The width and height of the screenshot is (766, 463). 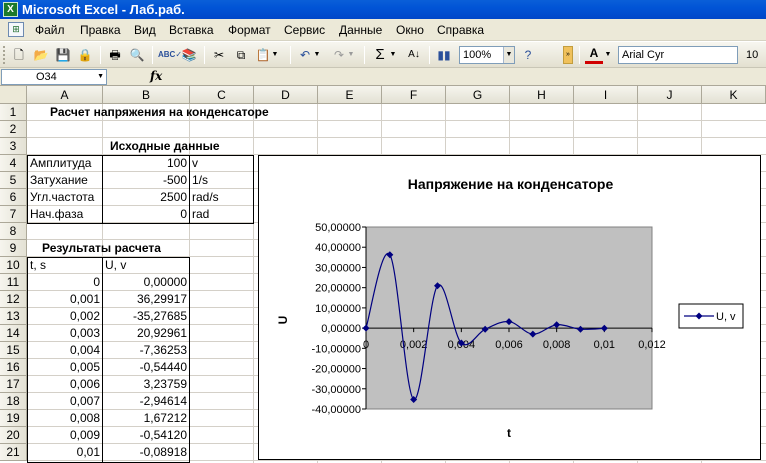 I want to click on paste-icon: 📋, so click(x=263, y=55).